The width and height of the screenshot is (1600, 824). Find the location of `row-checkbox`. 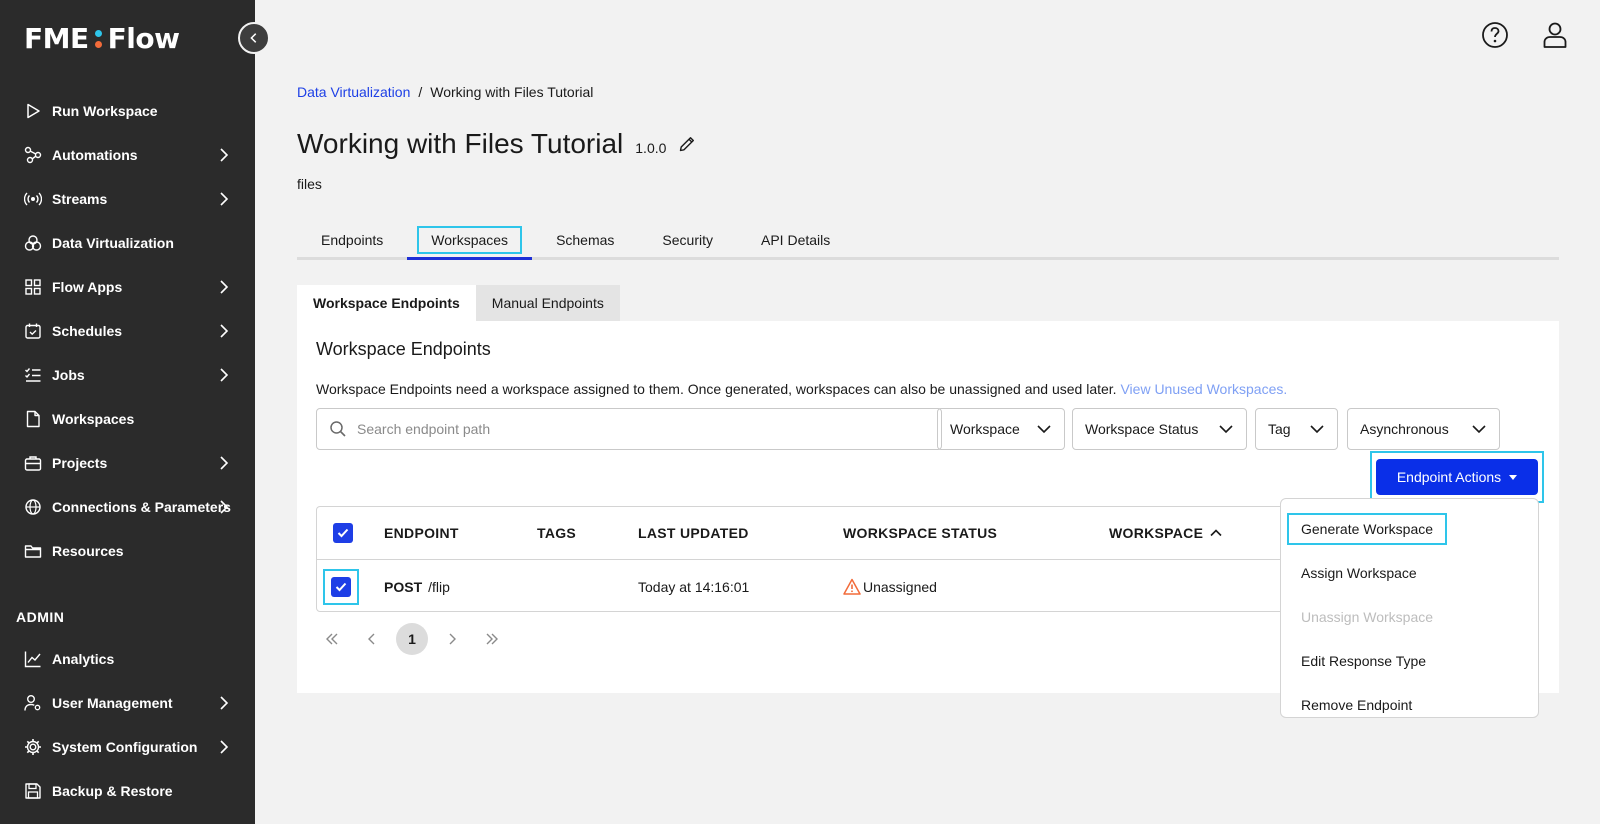

row-checkbox is located at coordinates (341, 586).